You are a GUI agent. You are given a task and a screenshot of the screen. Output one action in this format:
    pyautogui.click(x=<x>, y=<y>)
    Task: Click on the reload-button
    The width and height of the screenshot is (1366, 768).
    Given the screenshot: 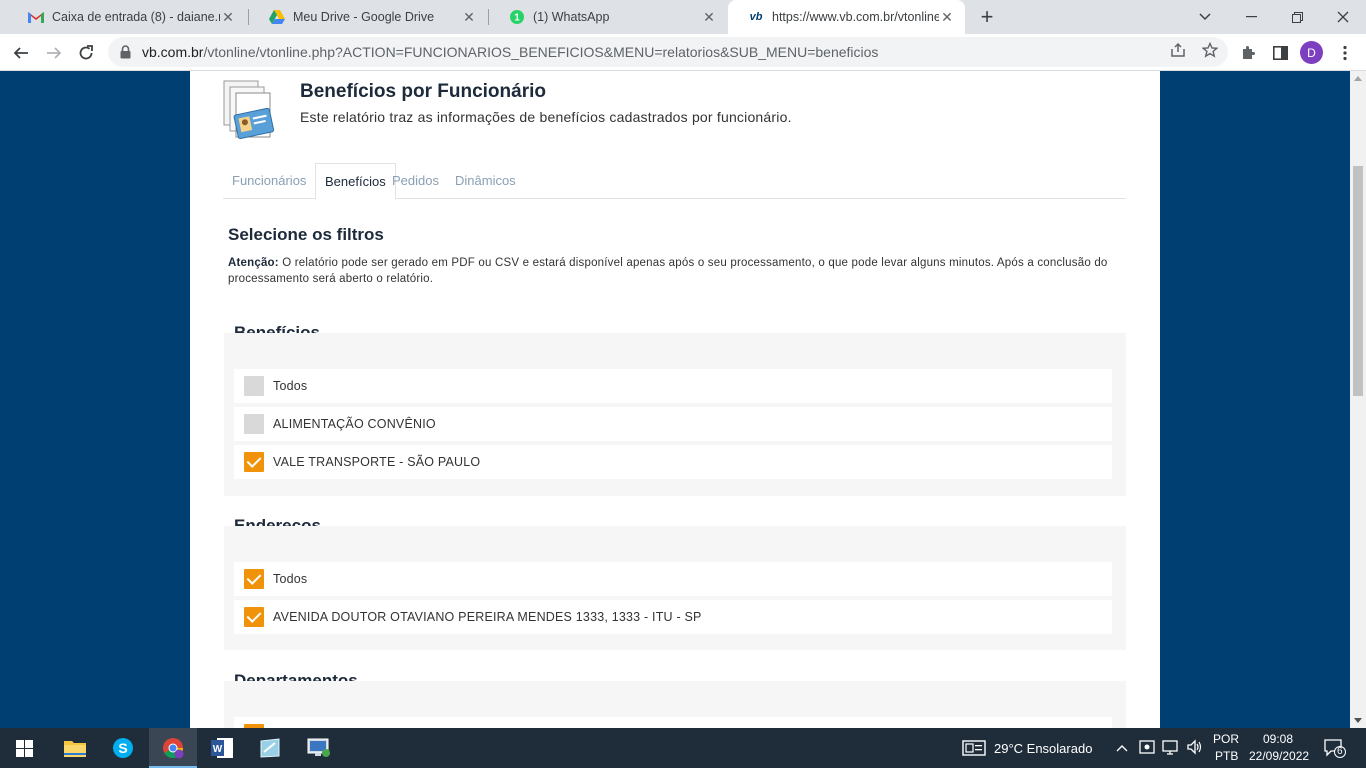 What is the action you would take?
    pyautogui.click(x=86, y=53)
    